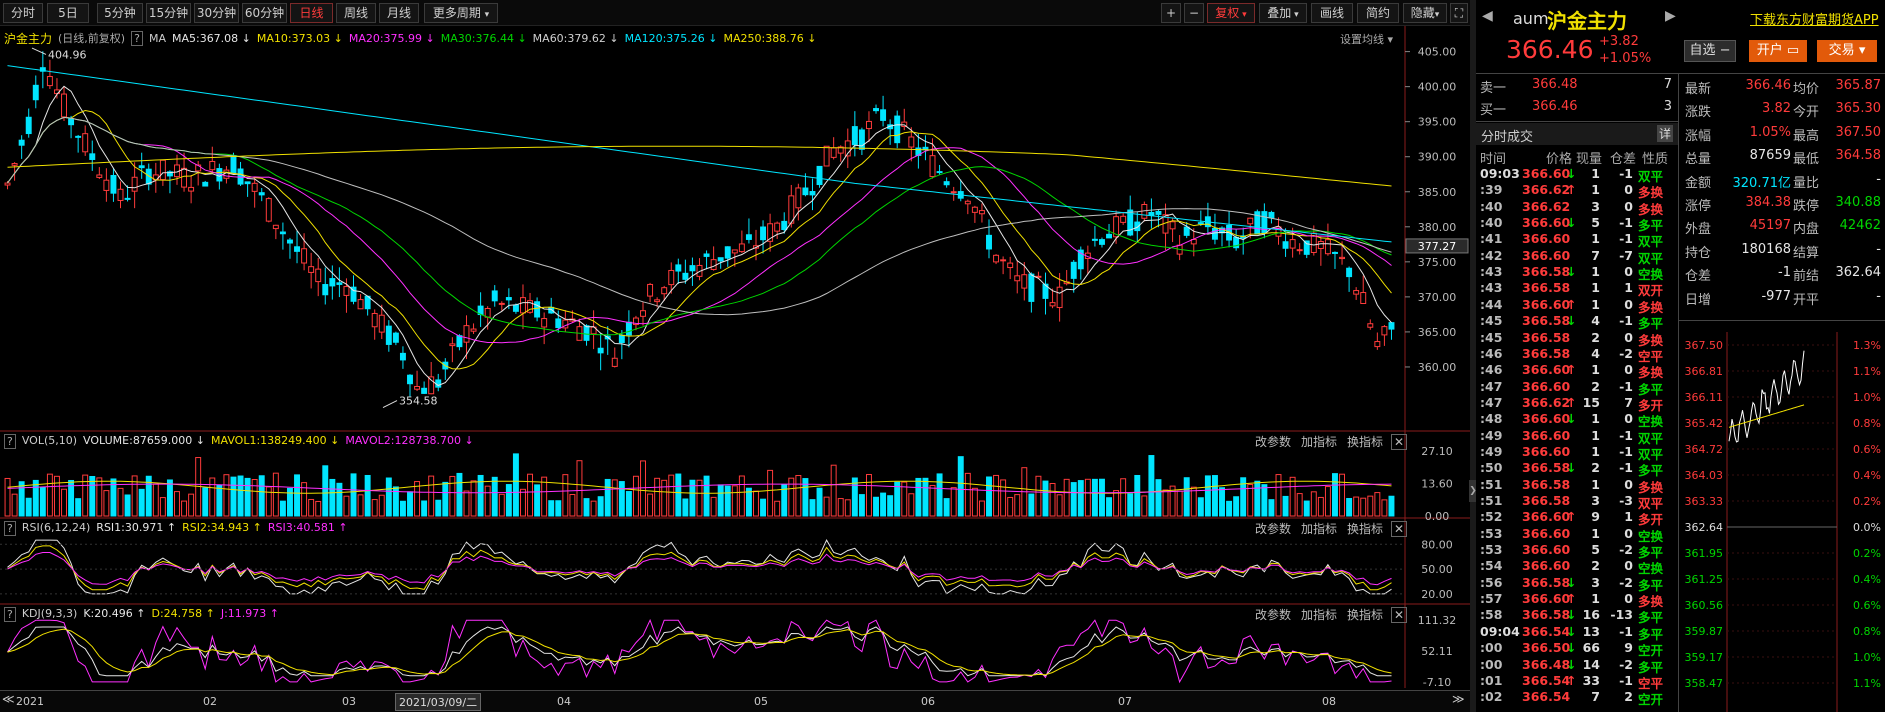 The width and height of the screenshot is (1885, 712). What do you see at coordinates (1458, 699) in the screenshot?
I see `scroll-right-icon: ≫` at bounding box center [1458, 699].